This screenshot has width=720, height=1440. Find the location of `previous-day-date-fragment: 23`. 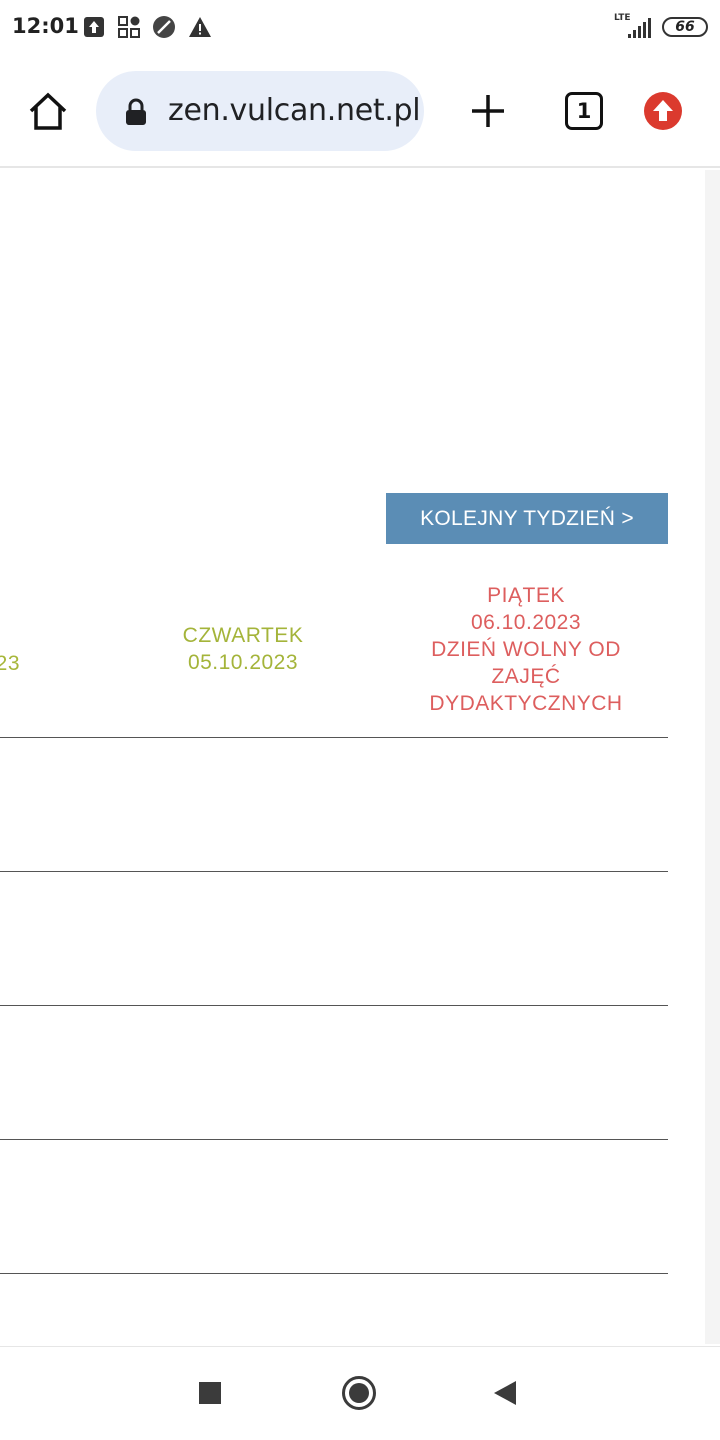

previous-day-date-fragment: 23 is located at coordinates (10, 663).